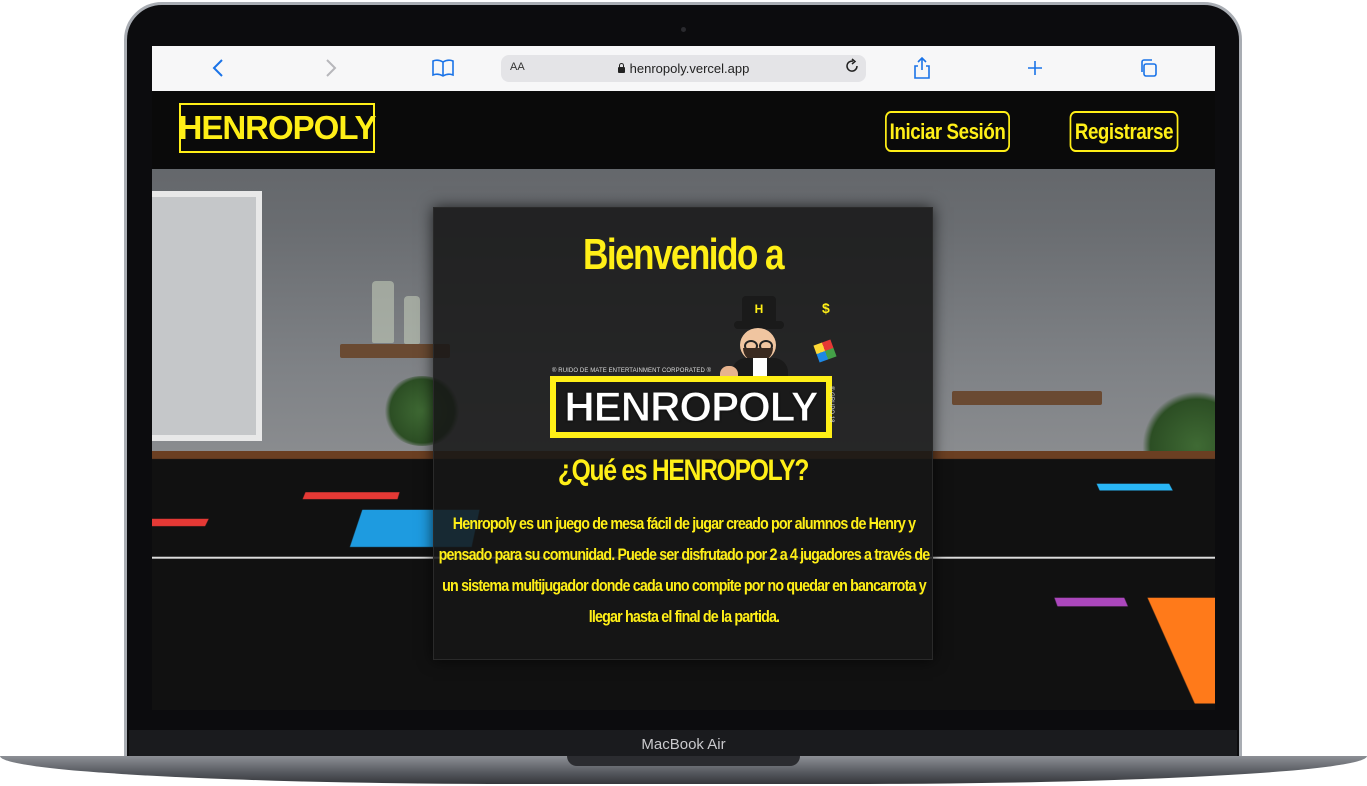  I want to click on site-logo: HENROPOLY, so click(278, 128).